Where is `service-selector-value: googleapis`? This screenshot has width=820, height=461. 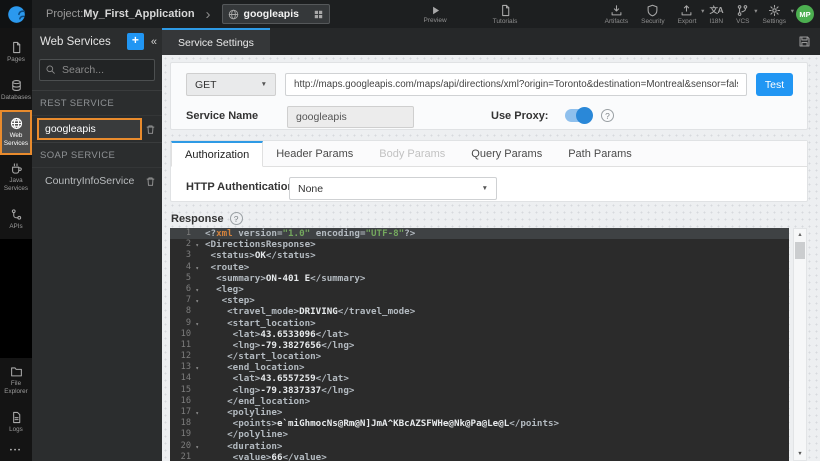 service-selector-value: googleapis is located at coordinates (271, 14).